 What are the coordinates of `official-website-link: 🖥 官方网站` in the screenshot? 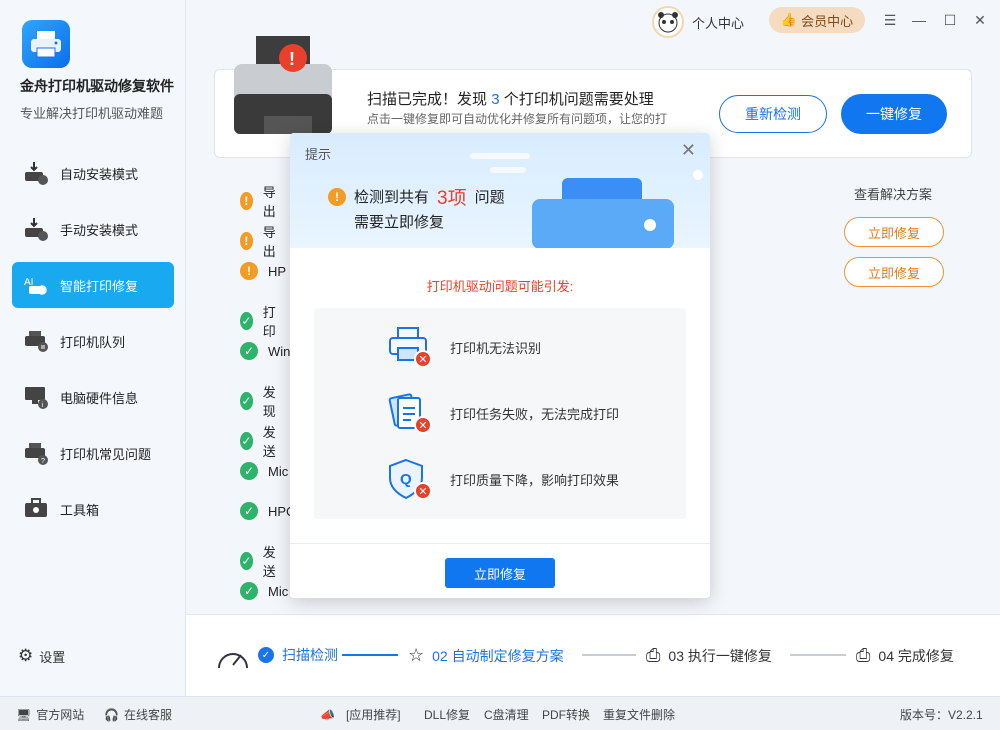 It's located at (50, 714).